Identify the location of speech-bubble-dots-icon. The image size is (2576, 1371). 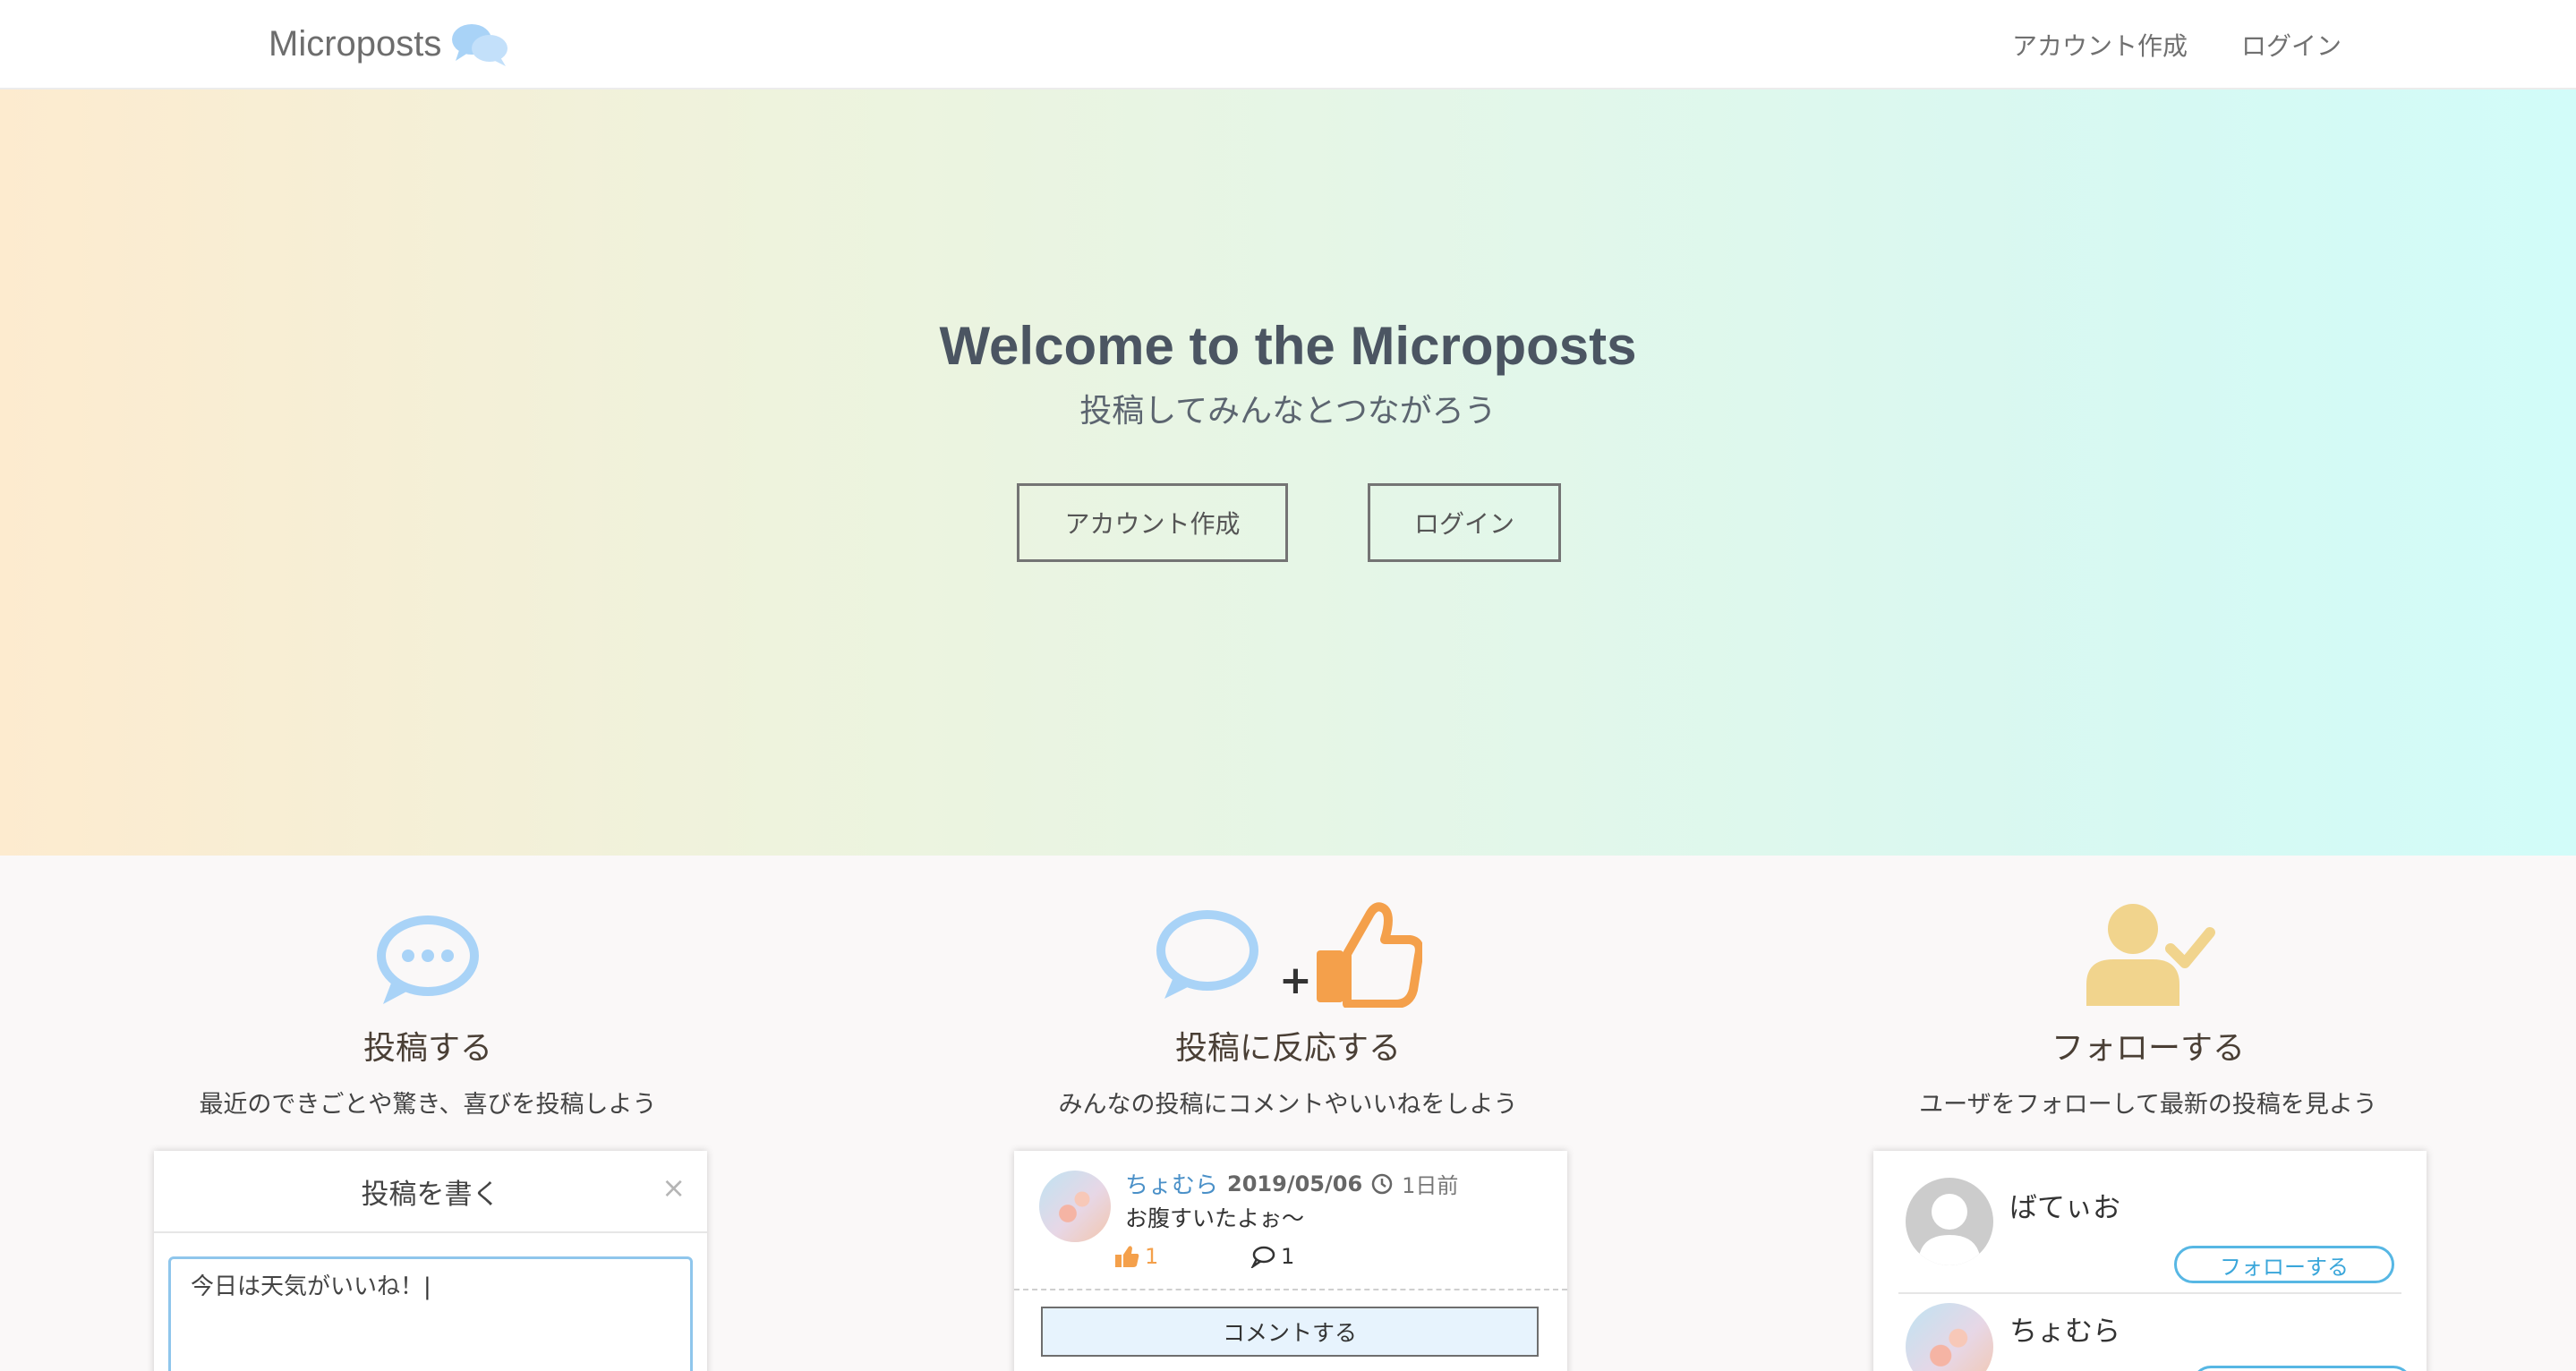
(428, 959).